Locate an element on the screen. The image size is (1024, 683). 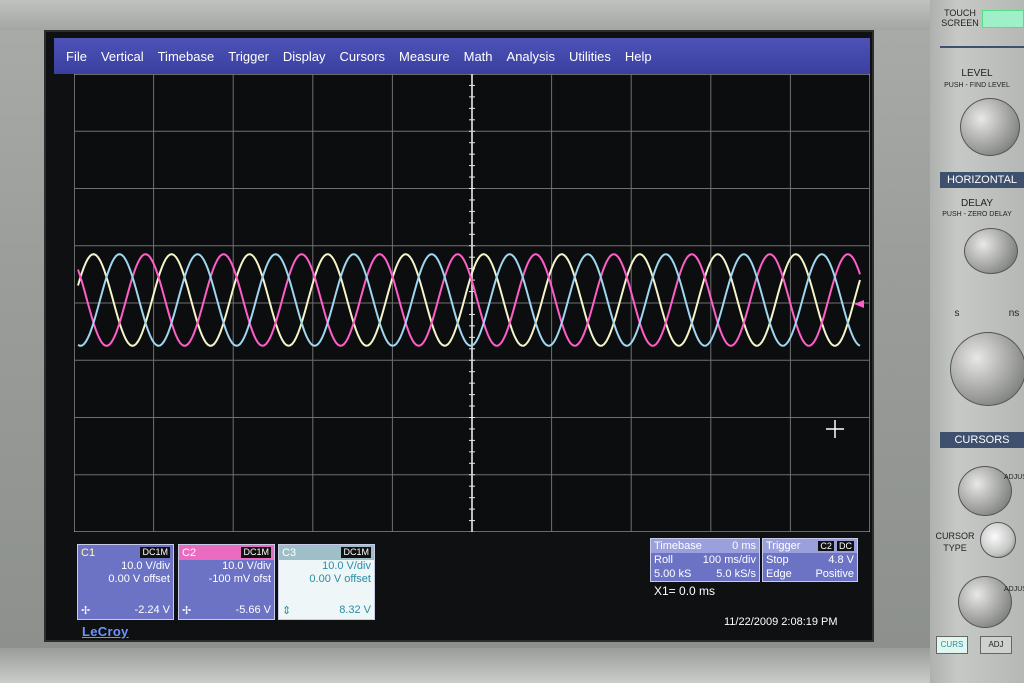
channel-3-offset: 0.00 V offset is located at coordinates (340, 579).